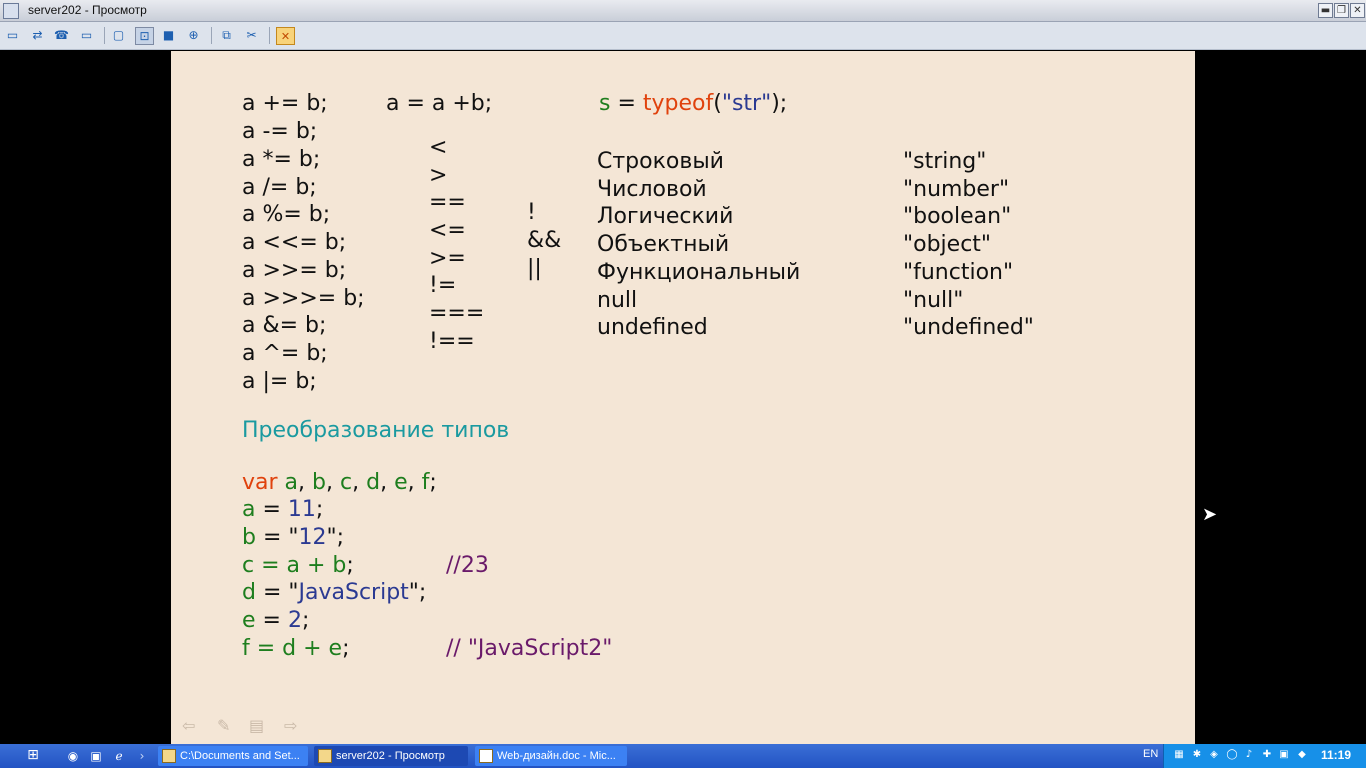  Describe the element at coordinates (256, 725) in the screenshot. I see `slide-menu-icon: ▤` at that location.